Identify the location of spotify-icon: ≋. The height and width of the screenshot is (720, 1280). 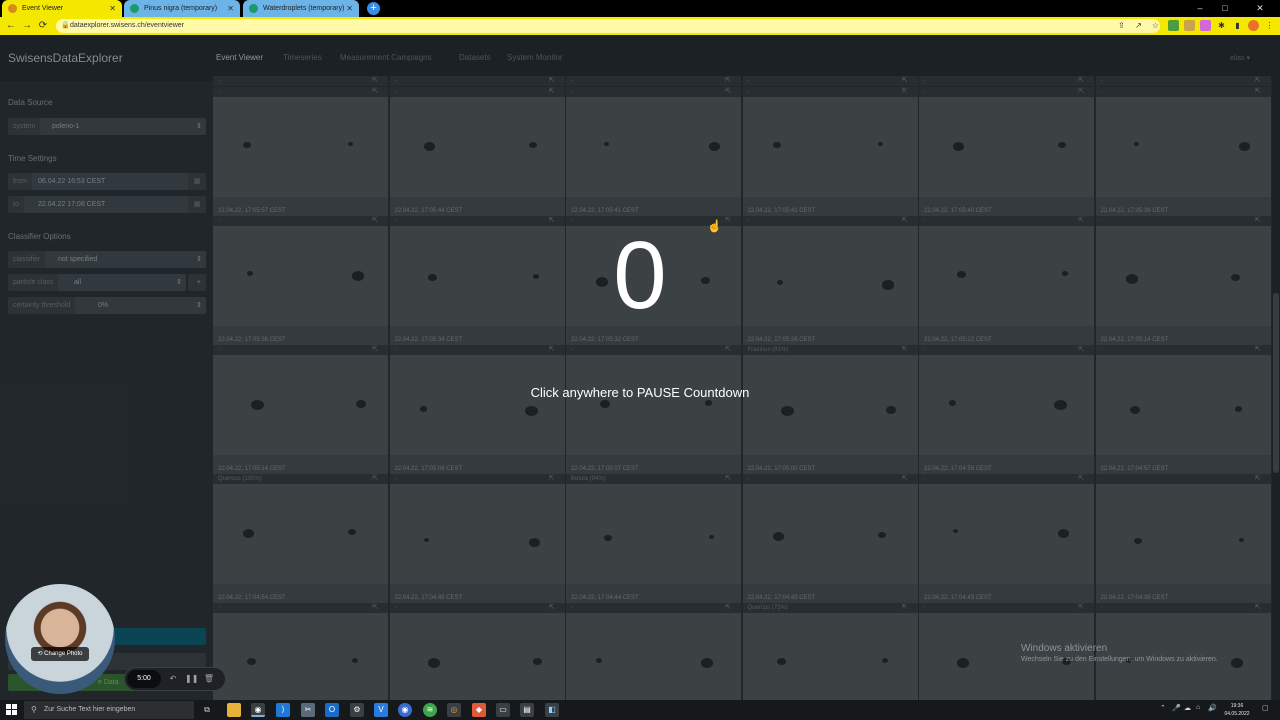
(430, 710).